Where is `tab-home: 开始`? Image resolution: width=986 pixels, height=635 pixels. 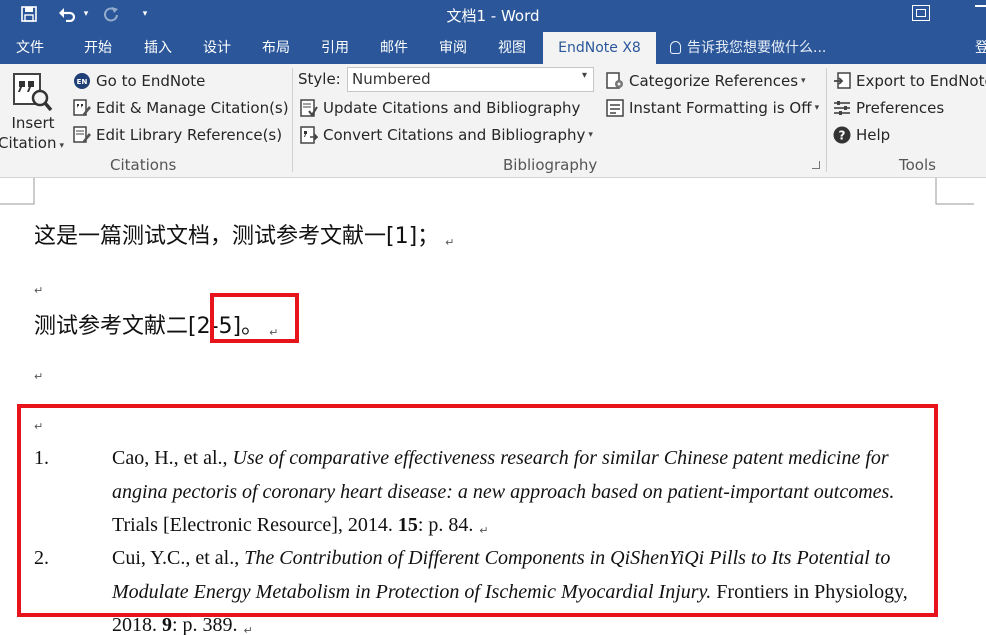 tab-home: 开始 is located at coordinates (98, 48).